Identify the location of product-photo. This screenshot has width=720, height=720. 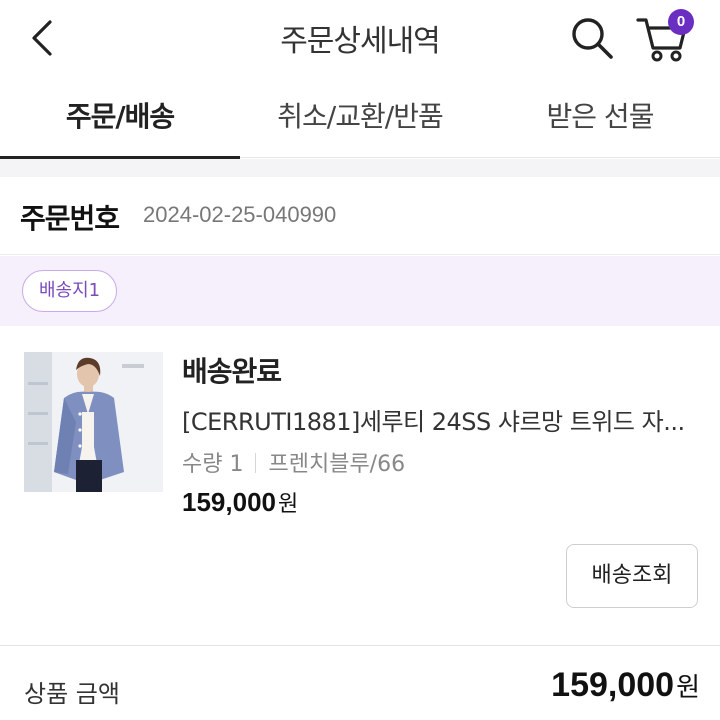
(93, 422).